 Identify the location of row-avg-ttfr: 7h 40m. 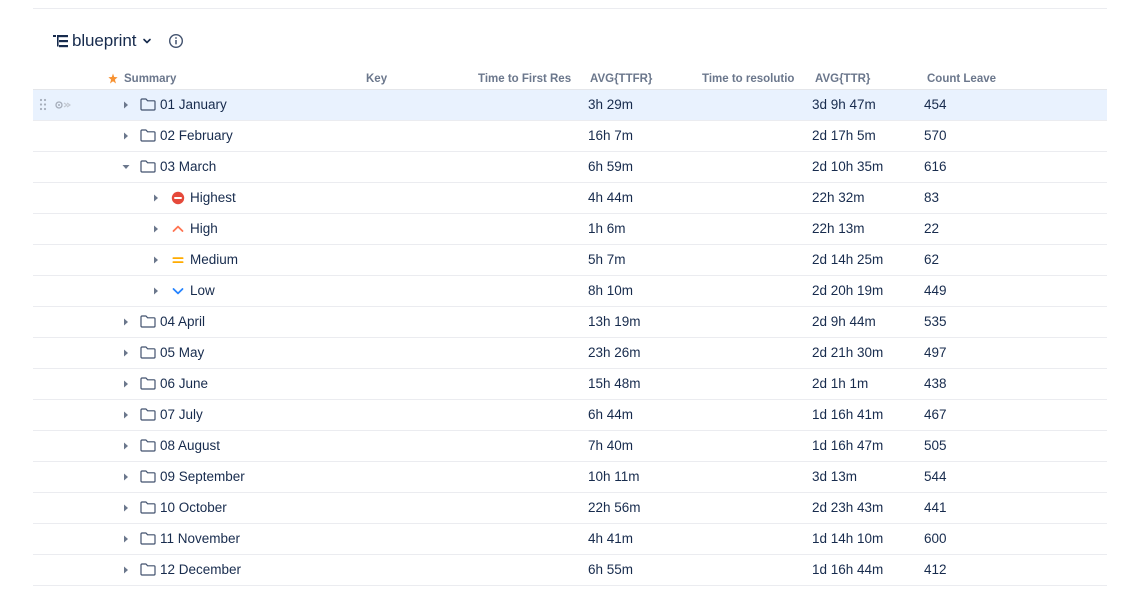
(611, 445).